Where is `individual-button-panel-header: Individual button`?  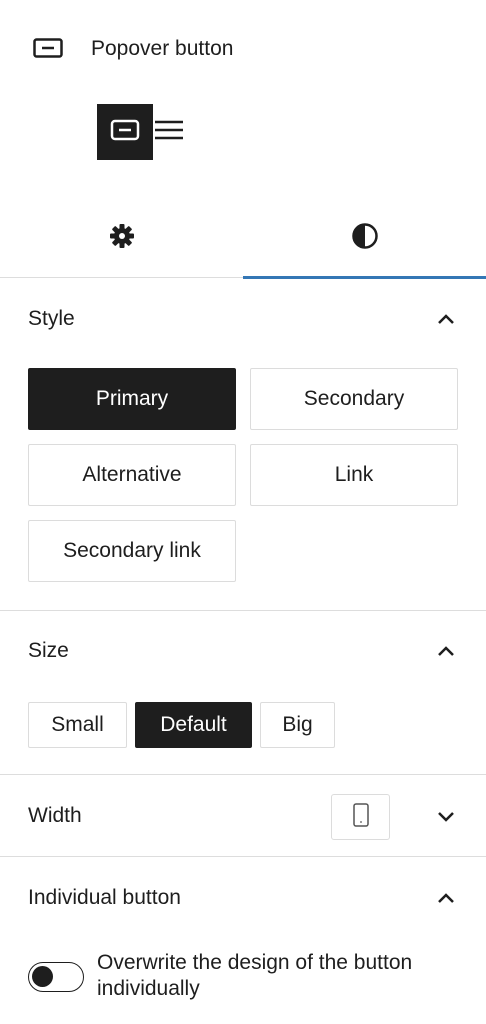 individual-button-panel-header: Individual button is located at coordinates (243, 898).